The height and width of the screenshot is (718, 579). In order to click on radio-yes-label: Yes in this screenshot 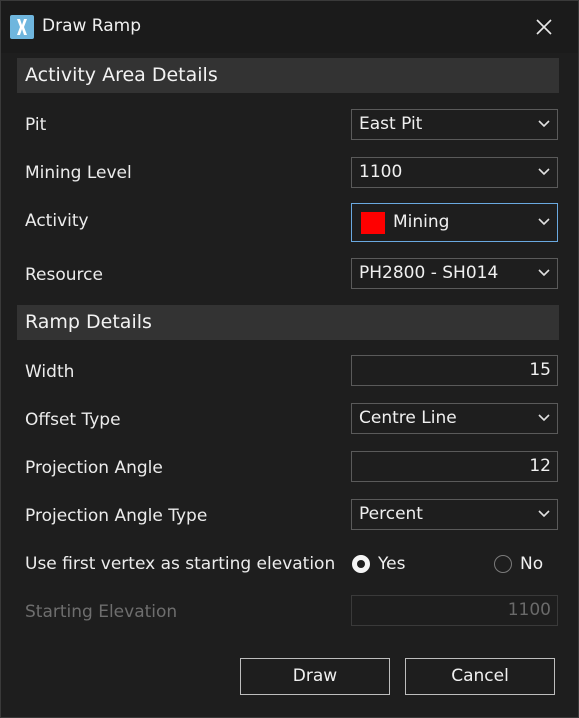, I will do `click(392, 564)`.